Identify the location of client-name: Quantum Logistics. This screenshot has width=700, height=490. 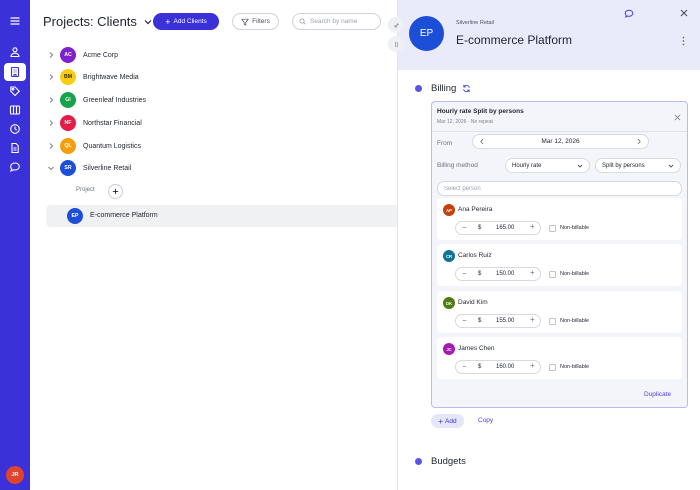
(112, 146).